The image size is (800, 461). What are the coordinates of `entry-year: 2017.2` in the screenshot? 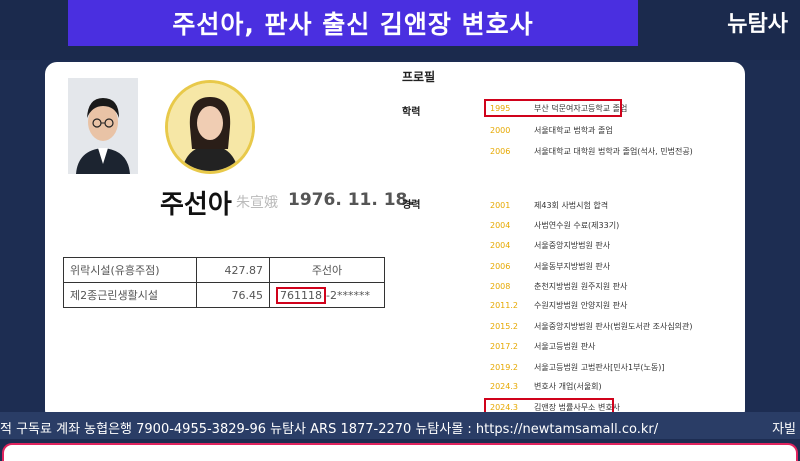 It's located at (504, 346).